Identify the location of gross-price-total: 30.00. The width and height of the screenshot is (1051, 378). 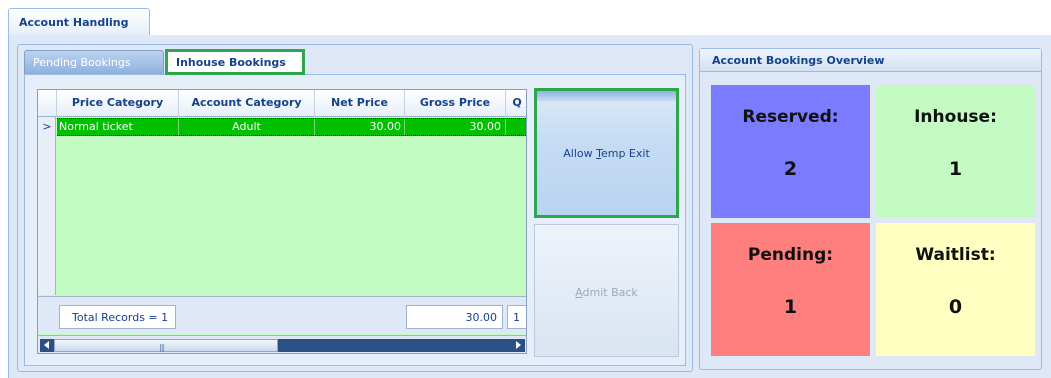
(454, 317).